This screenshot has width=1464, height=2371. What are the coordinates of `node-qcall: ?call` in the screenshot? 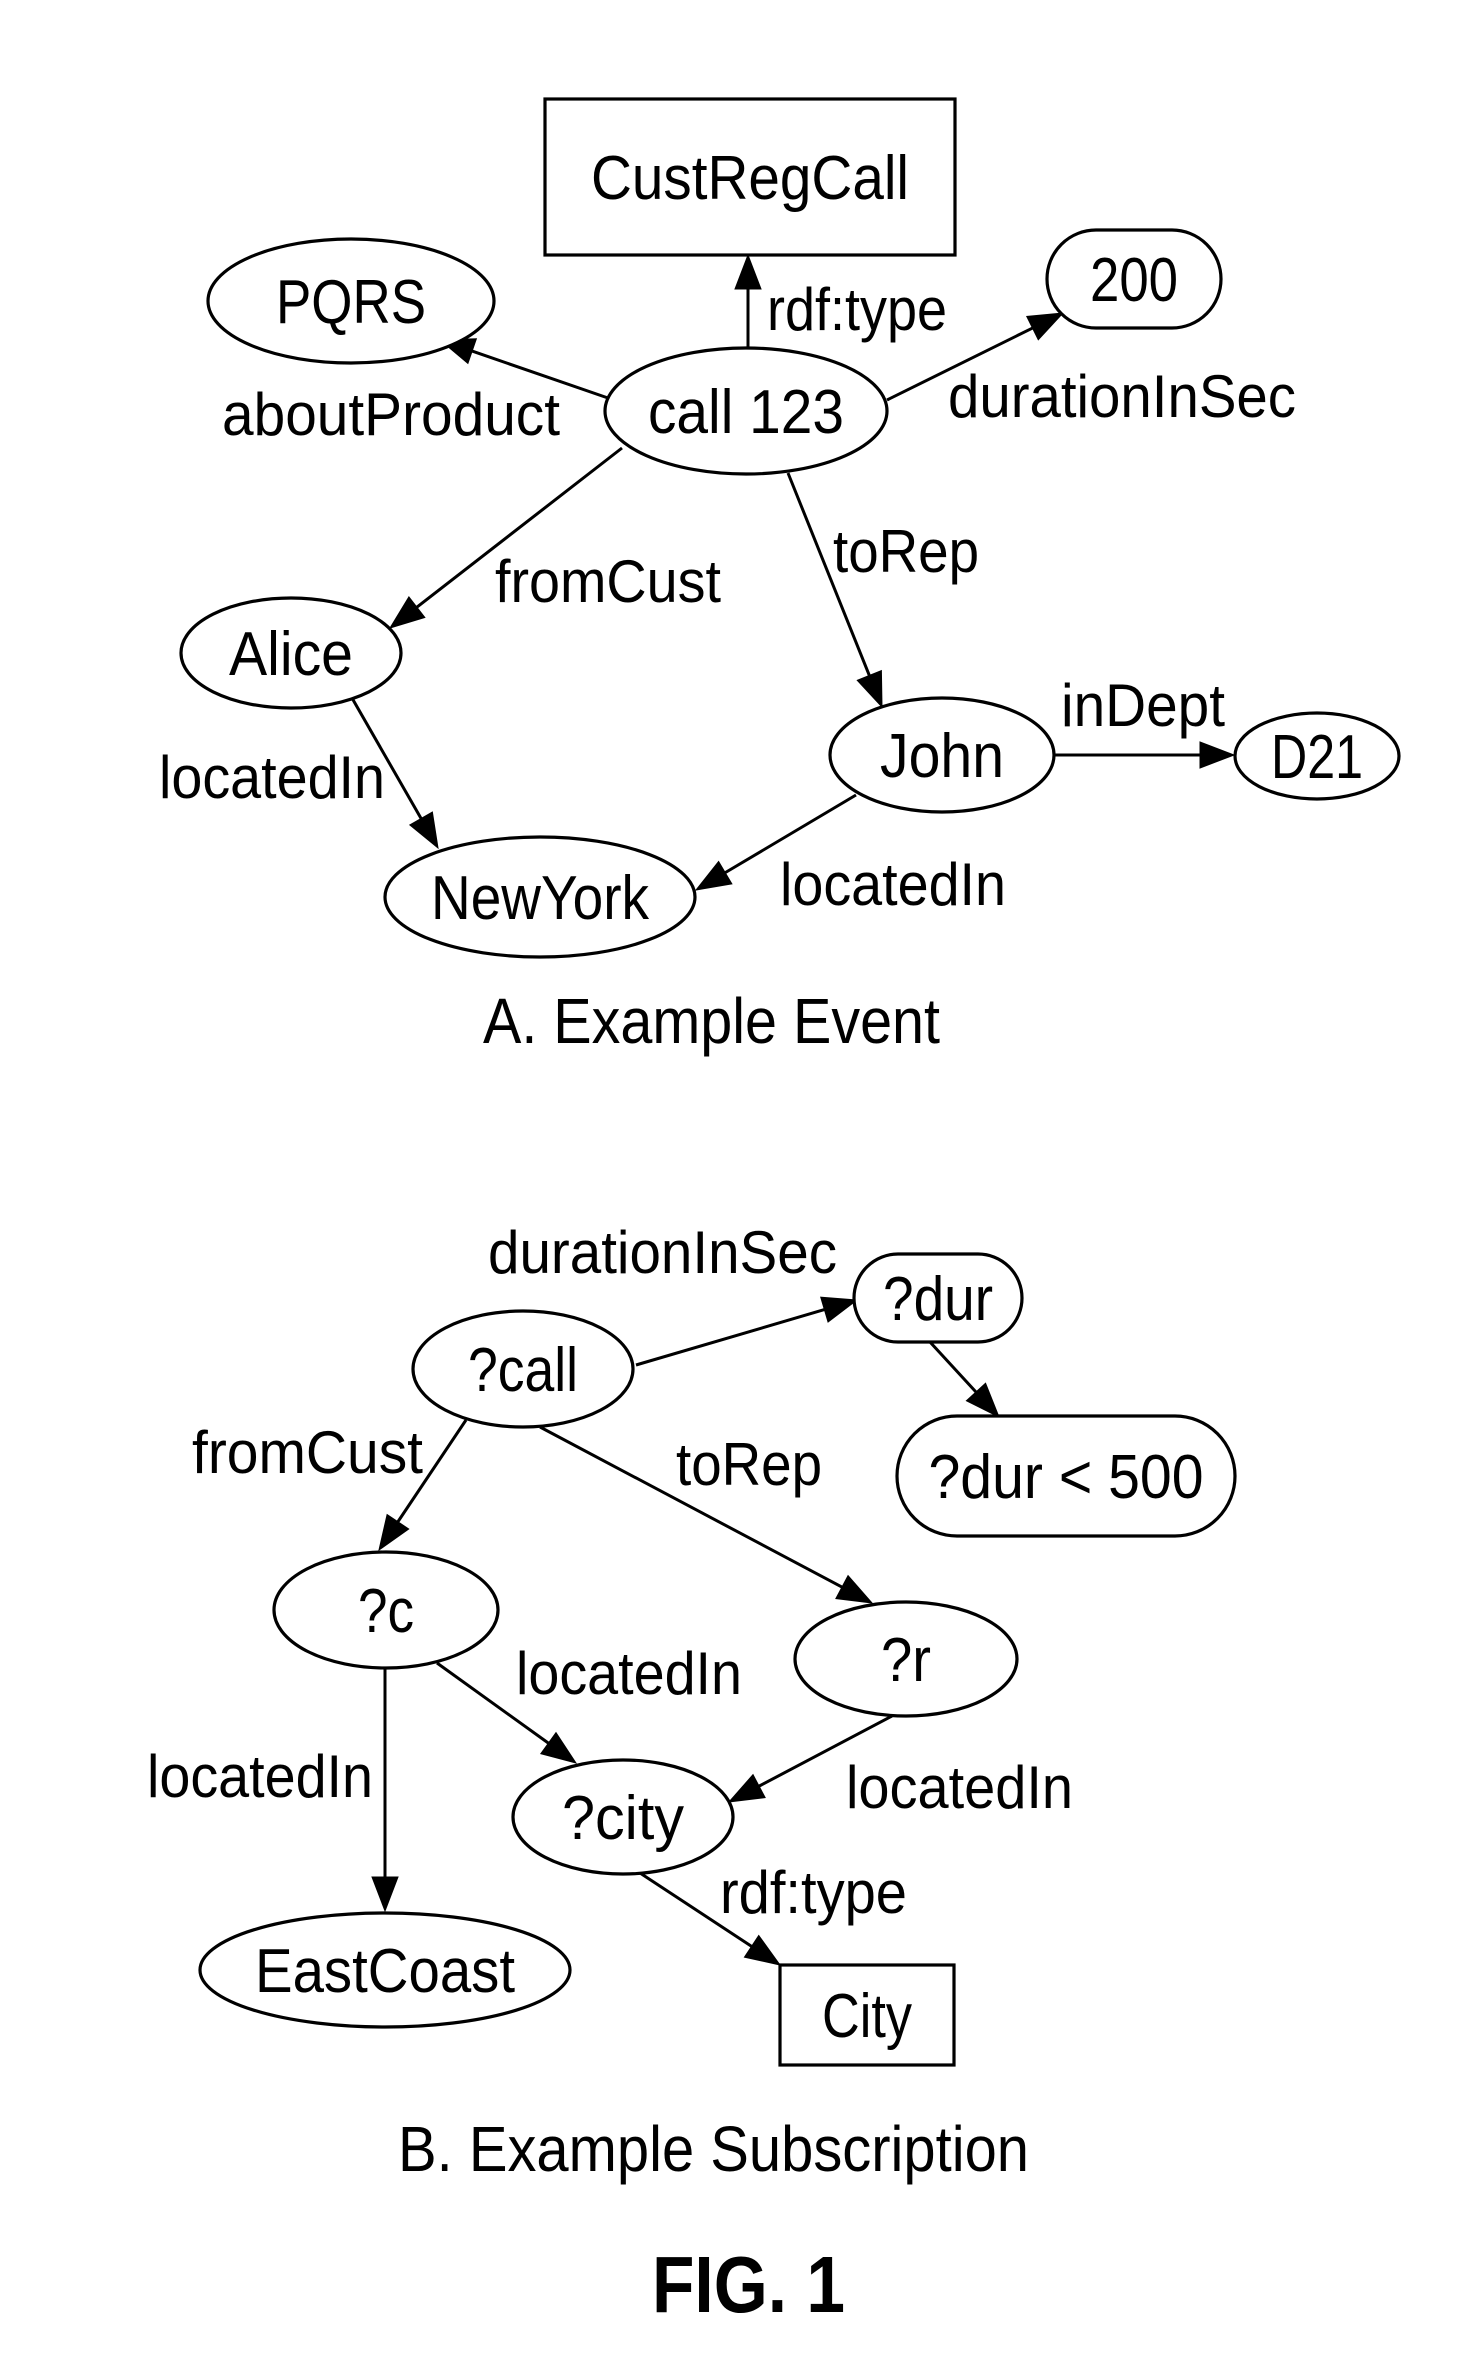 It's located at (523, 1369).